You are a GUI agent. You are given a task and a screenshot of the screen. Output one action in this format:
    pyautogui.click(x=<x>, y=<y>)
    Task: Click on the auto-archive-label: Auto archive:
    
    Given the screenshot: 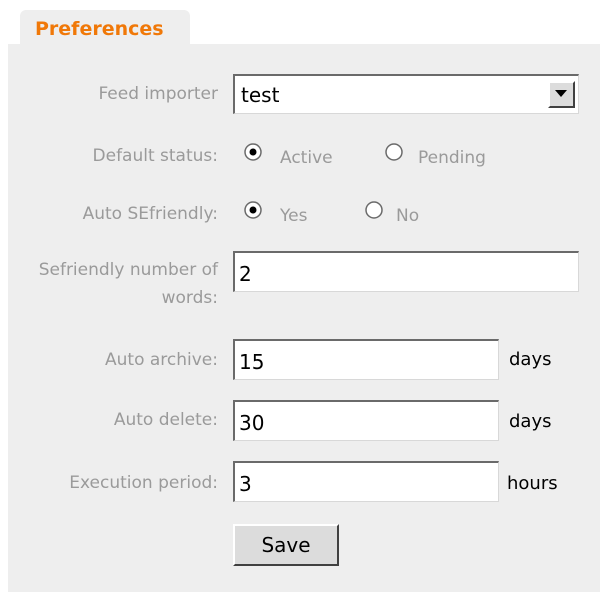 What is the action you would take?
    pyautogui.click(x=161, y=360)
    